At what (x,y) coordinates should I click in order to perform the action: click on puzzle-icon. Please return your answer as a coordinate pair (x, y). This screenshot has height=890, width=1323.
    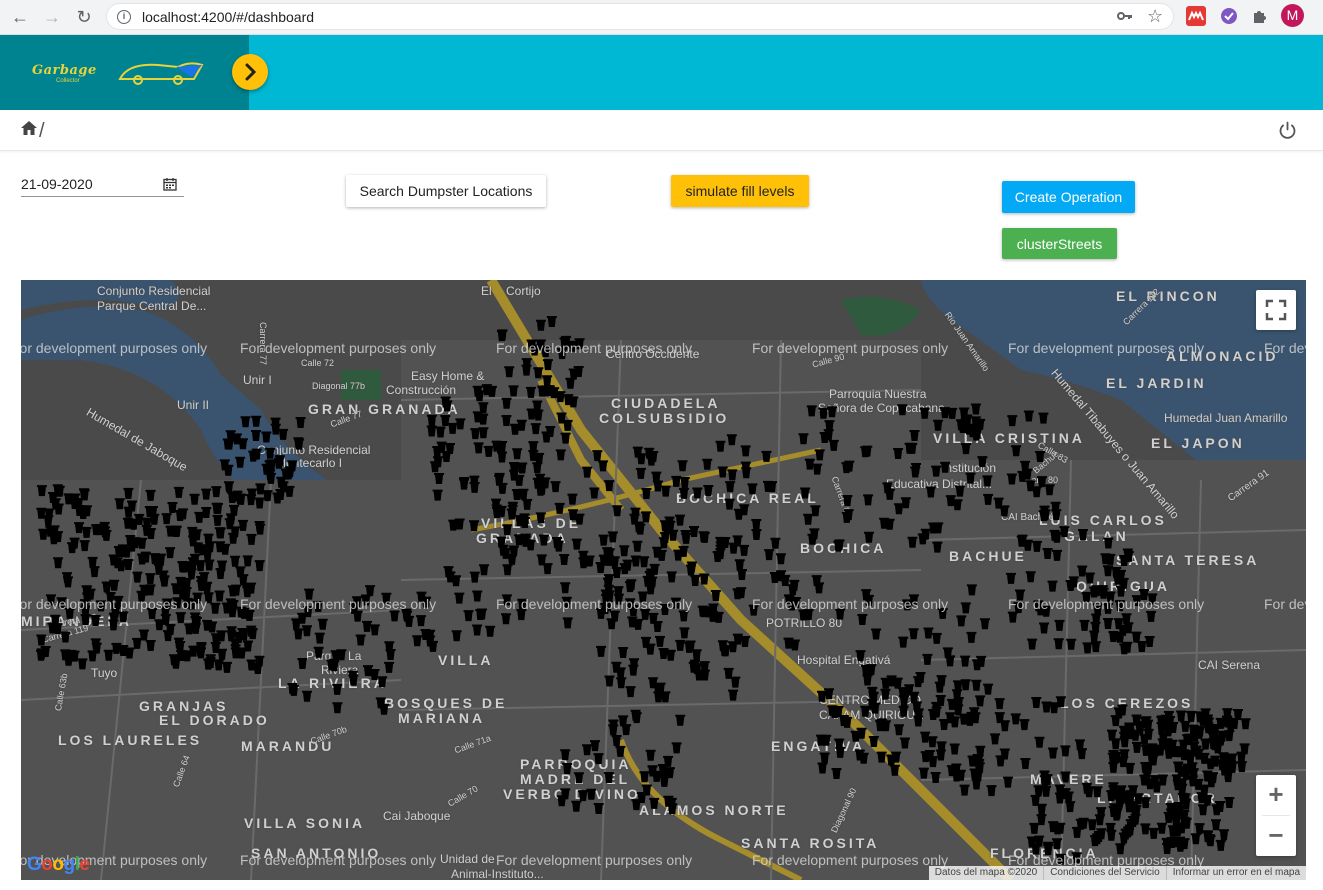
    Looking at the image, I should click on (1260, 16).